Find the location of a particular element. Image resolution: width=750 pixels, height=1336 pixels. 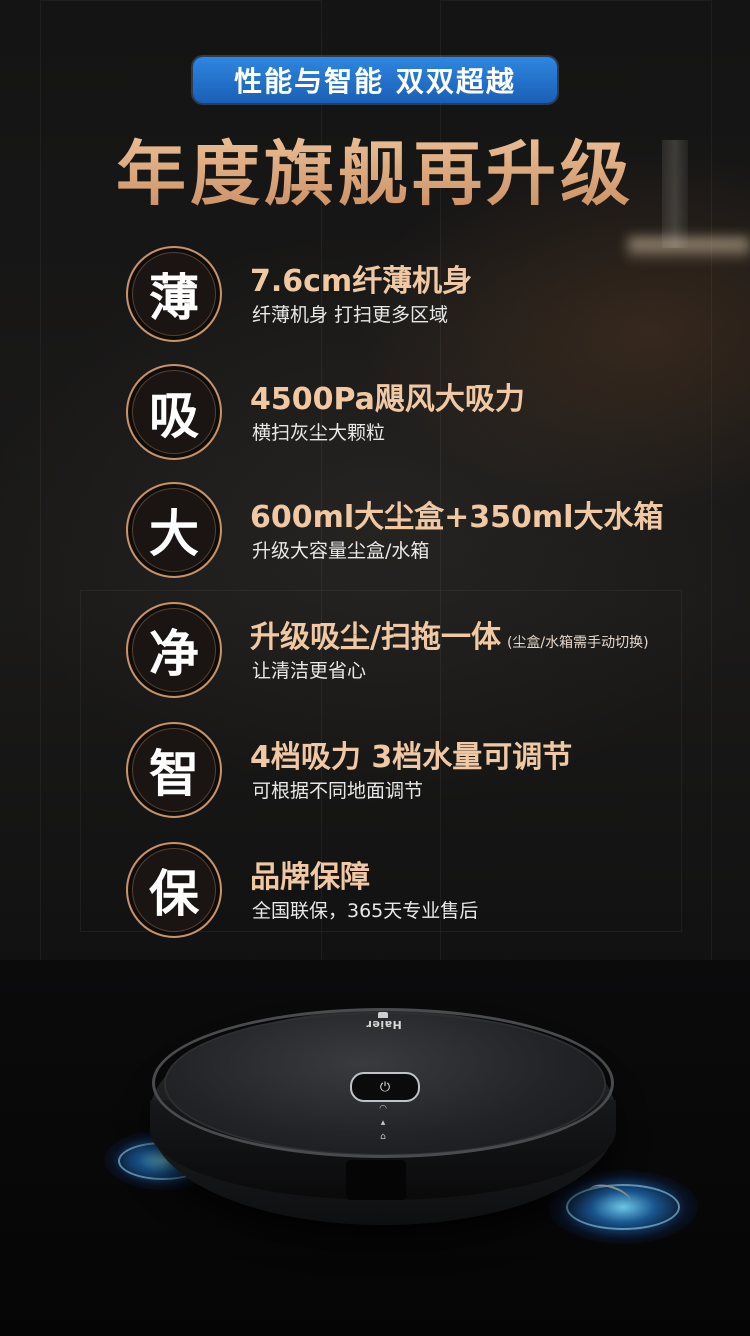

feature-title-text: 4档吸力 3档水量可调节 is located at coordinates (411, 757).